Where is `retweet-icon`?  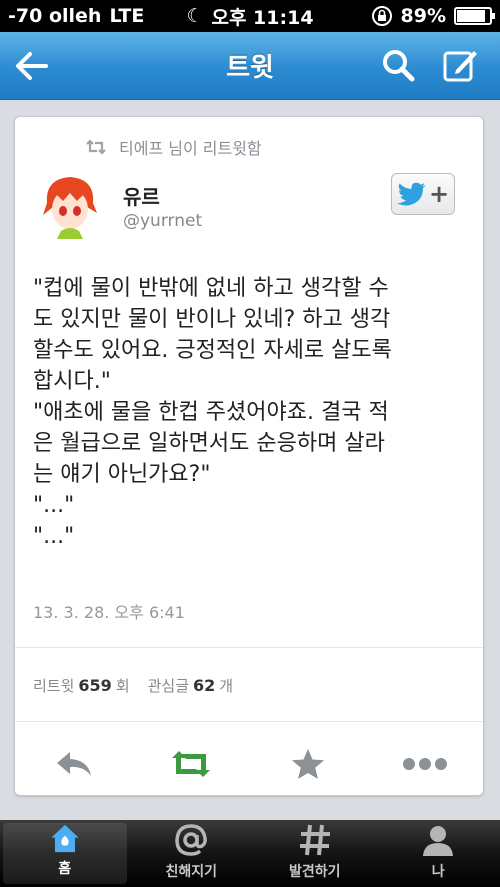
retweet-icon is located at coordinates (190, 764).